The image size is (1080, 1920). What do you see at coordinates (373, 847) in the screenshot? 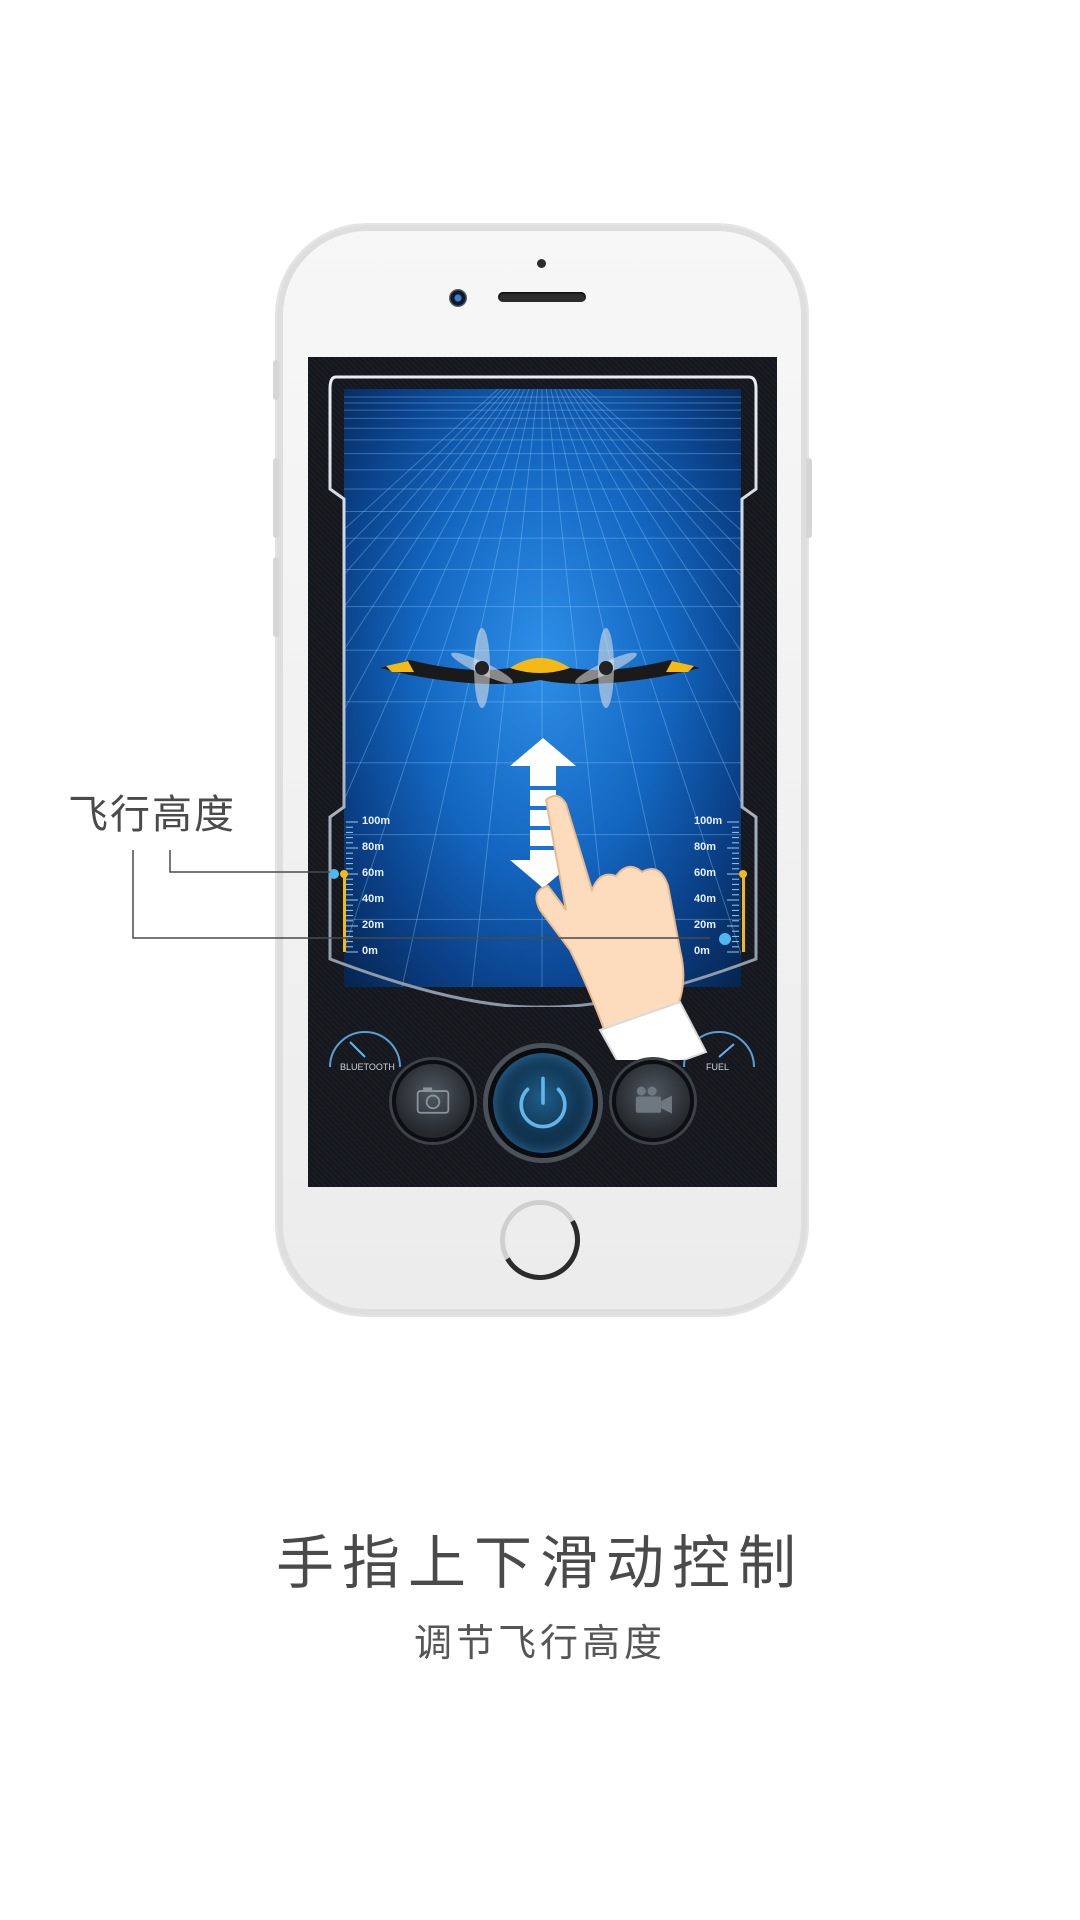
I see `scale-label: 80m` at bounding box center [373, 847].